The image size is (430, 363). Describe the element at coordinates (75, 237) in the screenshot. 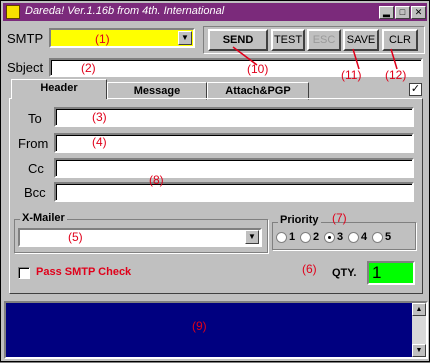

I see `xmailer-annotation: (5)` at that location.